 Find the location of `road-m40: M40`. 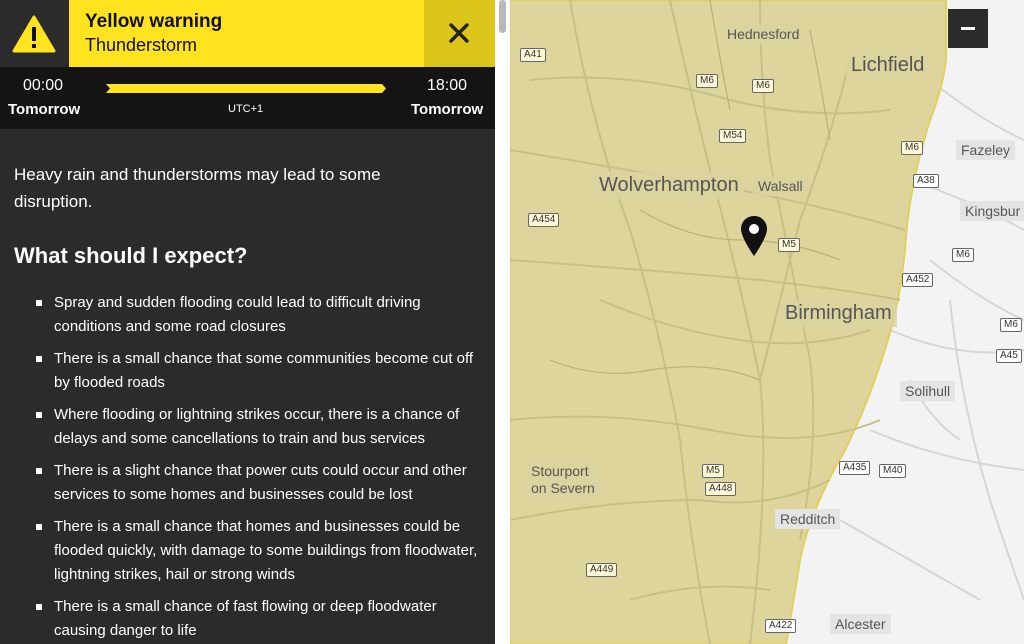

road-m40: M40 is located at coordinates (893, 471).